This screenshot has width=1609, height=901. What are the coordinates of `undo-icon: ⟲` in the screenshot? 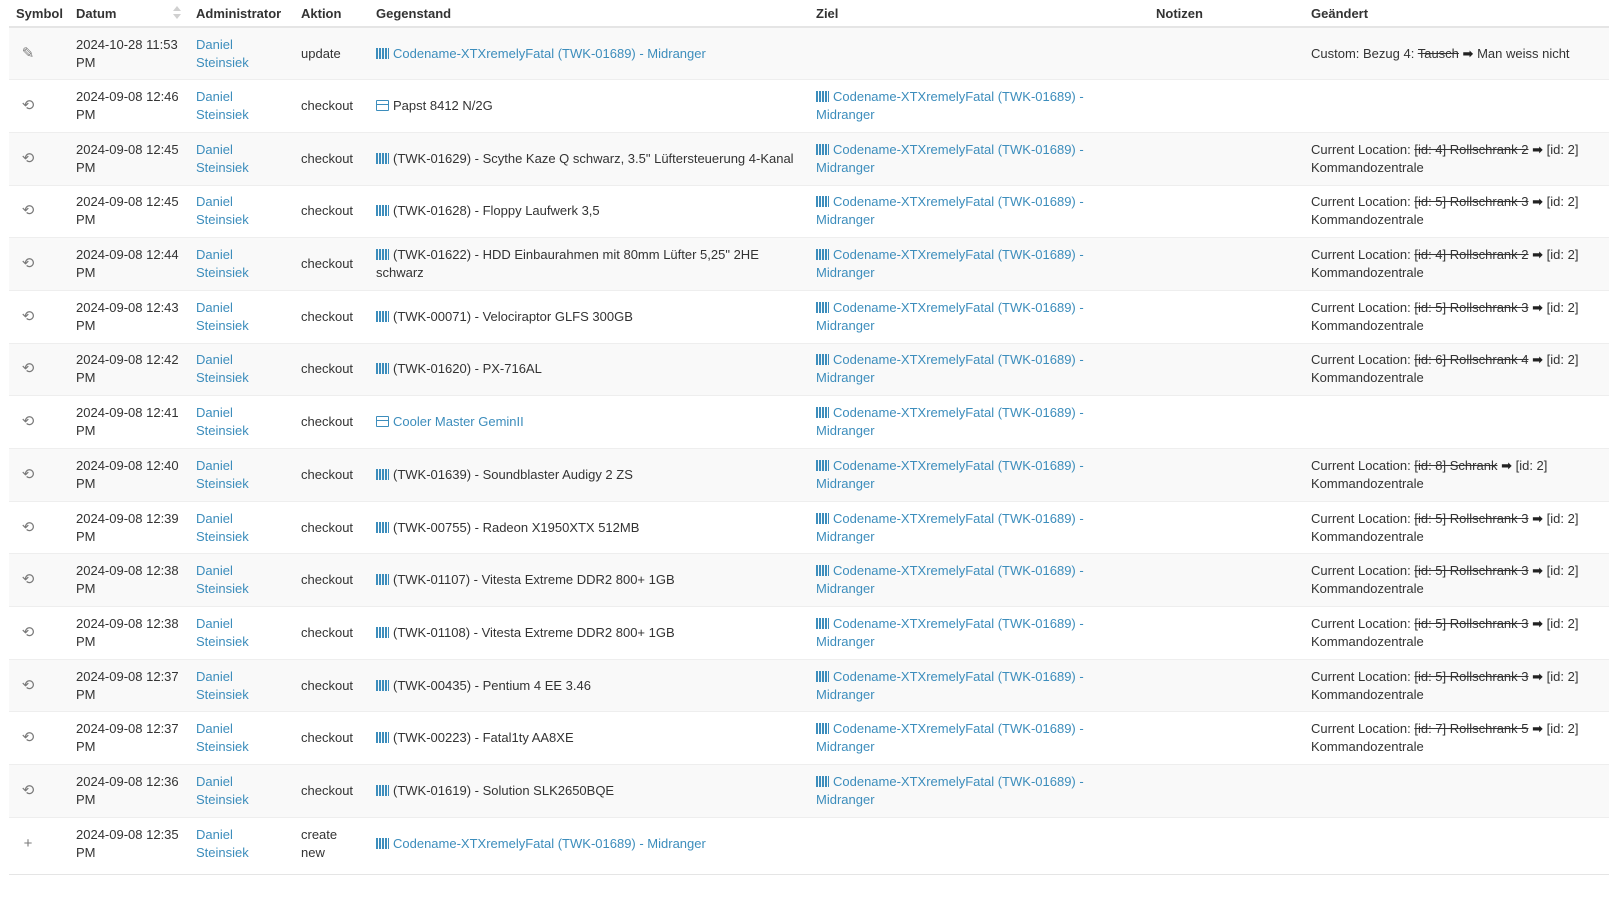 It's located at (28, 580).